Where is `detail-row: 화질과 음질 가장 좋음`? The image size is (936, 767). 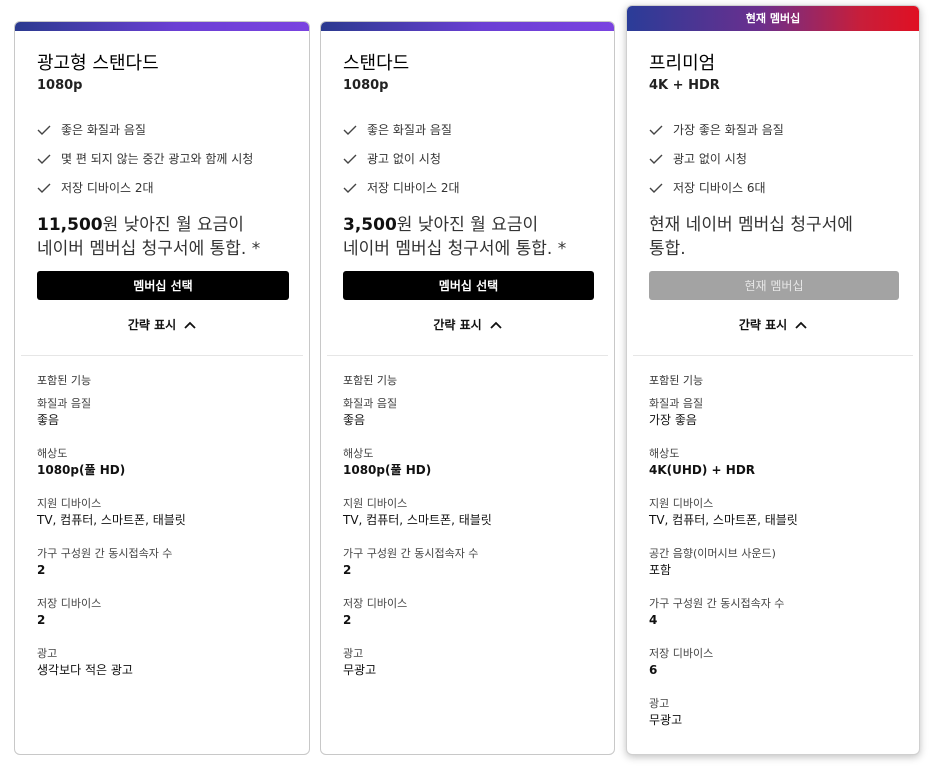 detail-row: 화질과 음질 가장 좋음 is located at coordinates (676, 412).